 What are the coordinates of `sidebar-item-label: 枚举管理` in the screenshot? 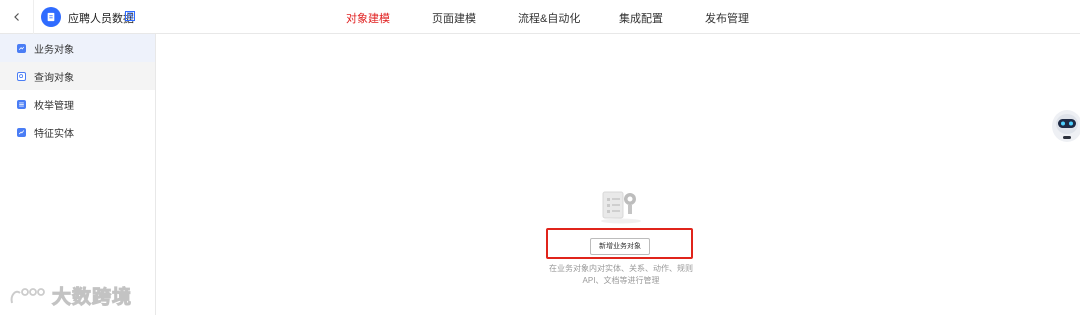 It's located at (54, 106).